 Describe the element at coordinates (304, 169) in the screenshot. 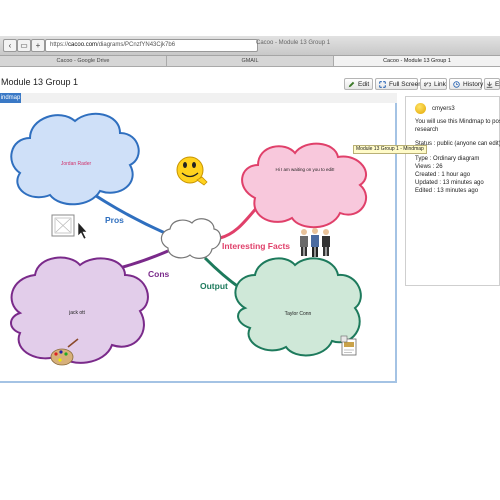

I see `top-right-cloud-text: Hi I am waiting on you to edit!` at that location.